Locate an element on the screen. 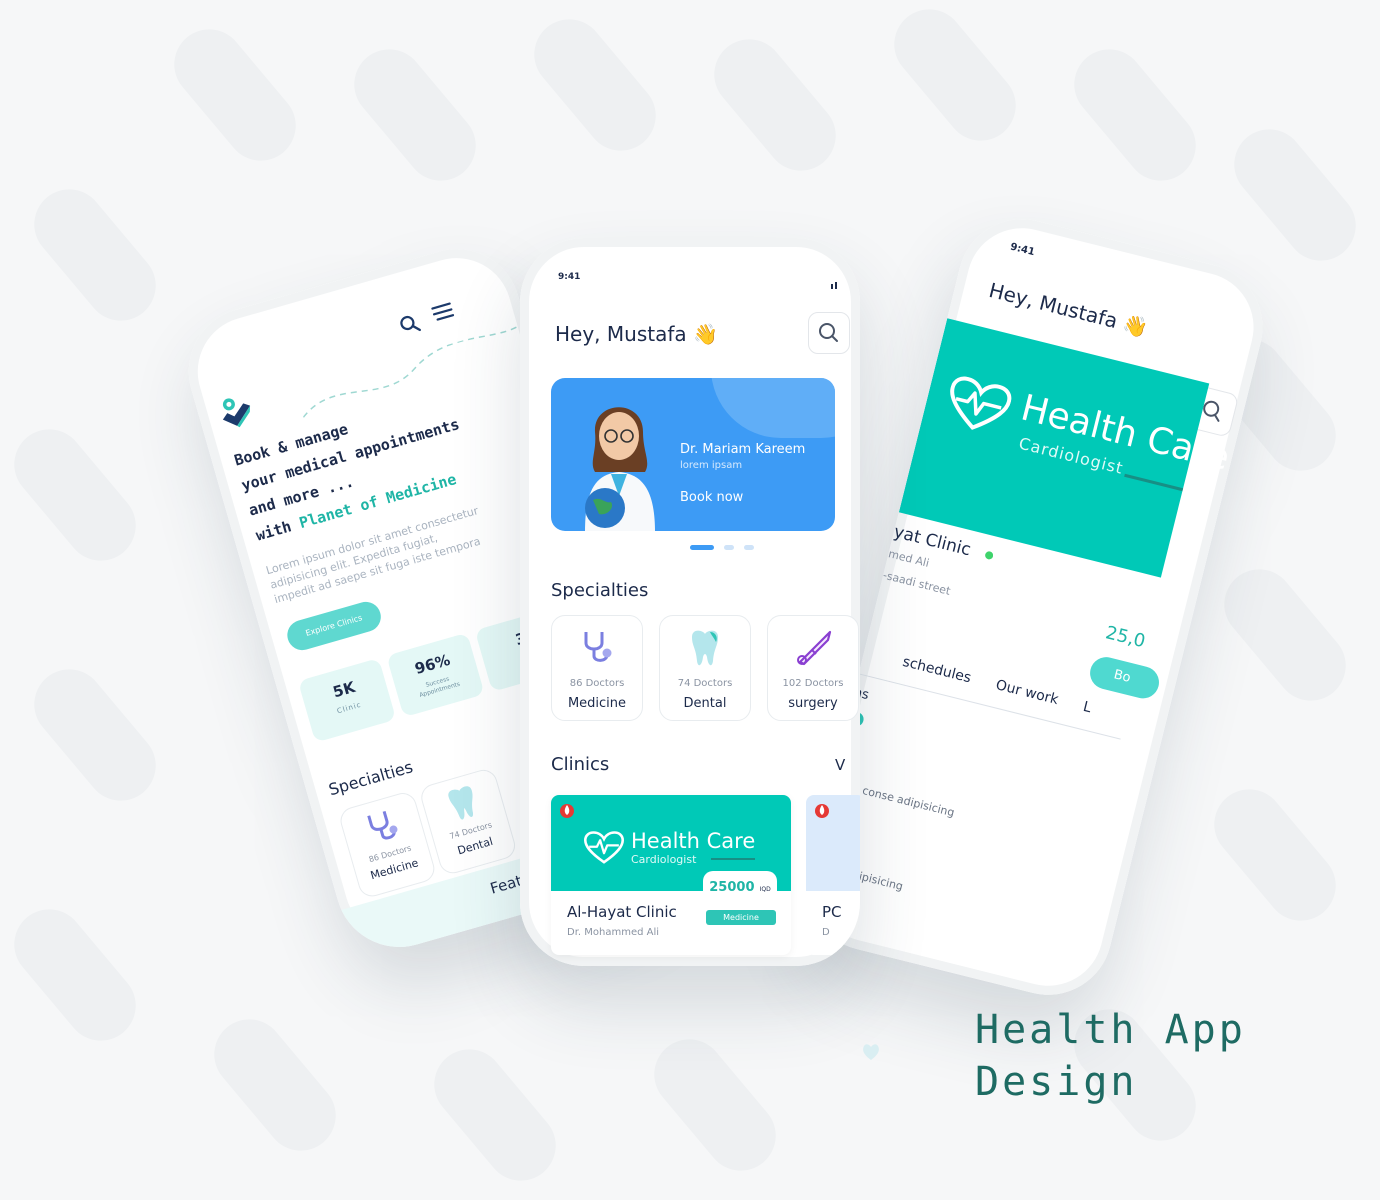  caption-line-2: Design is located at coordinates (1056, 1082).